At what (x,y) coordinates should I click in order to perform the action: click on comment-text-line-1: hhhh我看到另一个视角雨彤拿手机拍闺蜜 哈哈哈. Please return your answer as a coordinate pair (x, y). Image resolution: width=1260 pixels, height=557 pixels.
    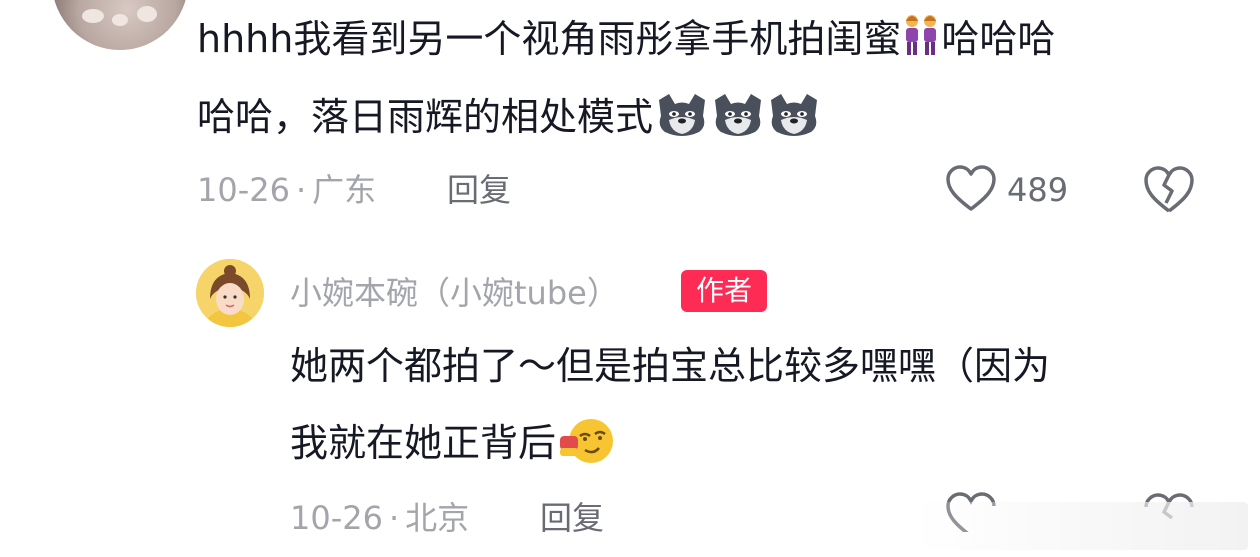
    Looking at the image, I should click on (702, 39).